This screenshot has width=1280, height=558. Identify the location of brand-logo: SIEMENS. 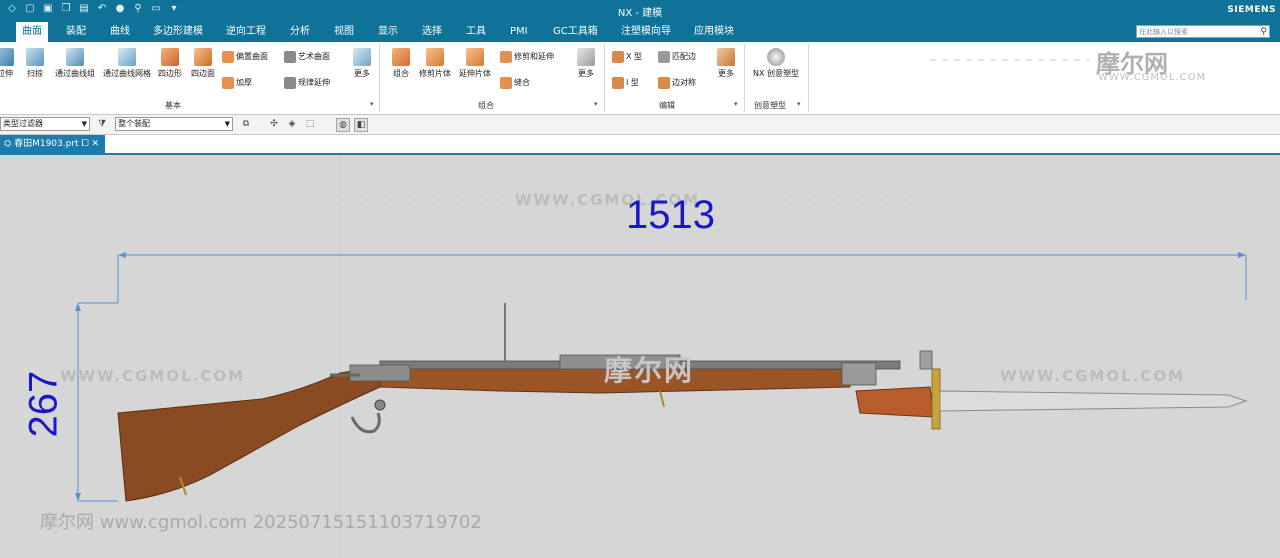
(1251, 10).